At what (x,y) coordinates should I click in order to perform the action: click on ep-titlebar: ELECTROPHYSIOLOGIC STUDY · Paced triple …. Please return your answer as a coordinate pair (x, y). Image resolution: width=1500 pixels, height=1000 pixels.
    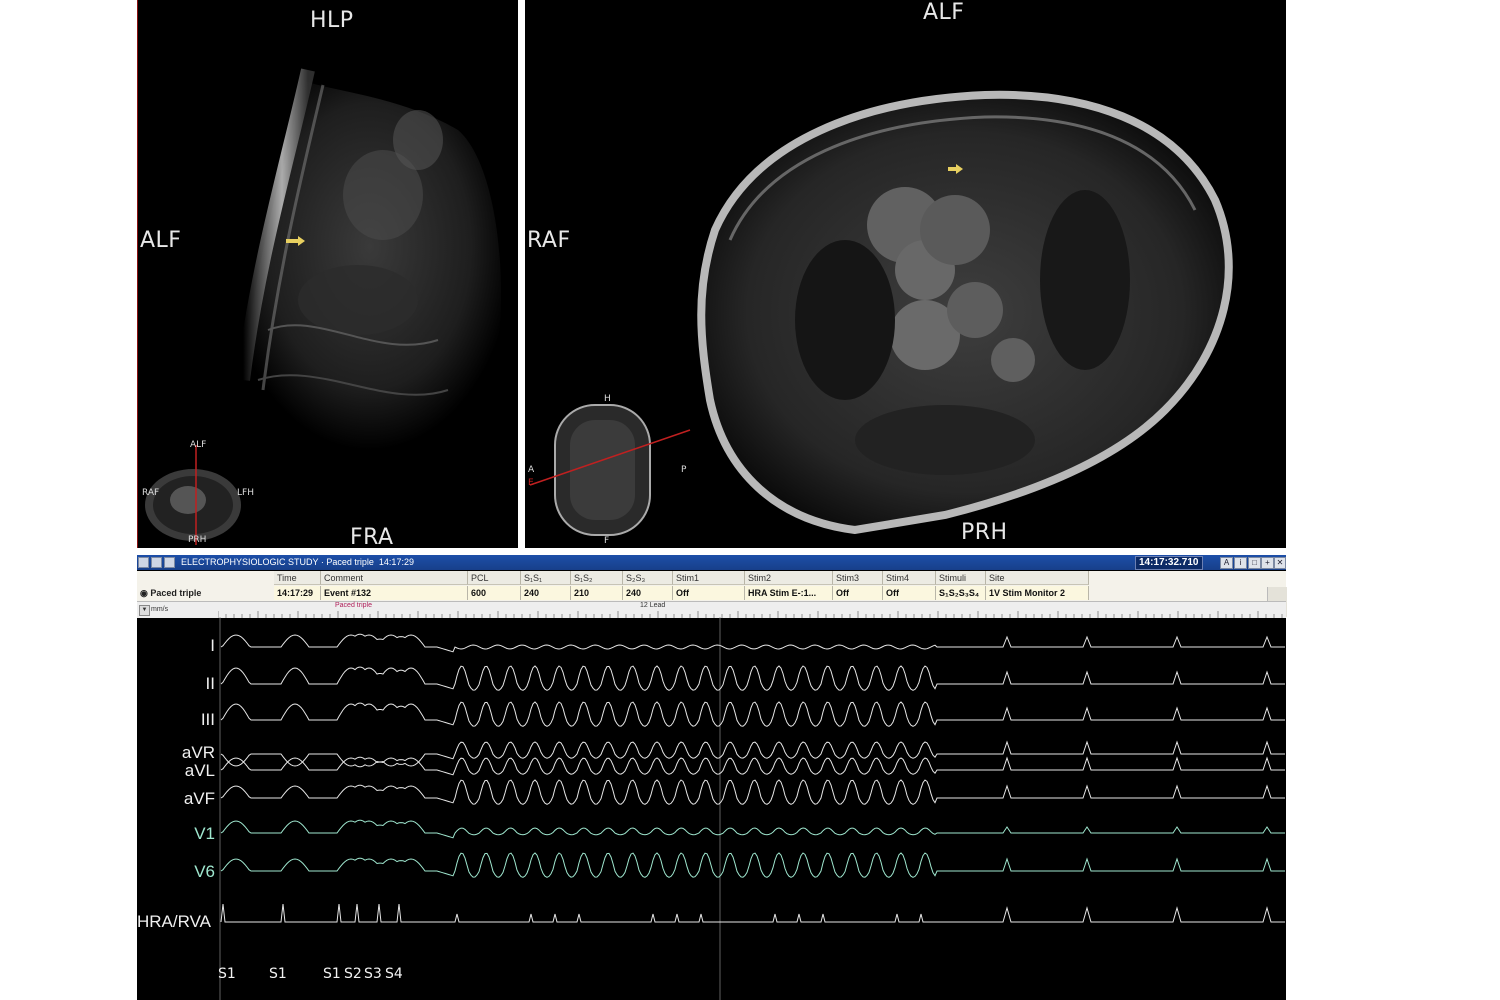
    Looking at the image, I should click on (711, 562).